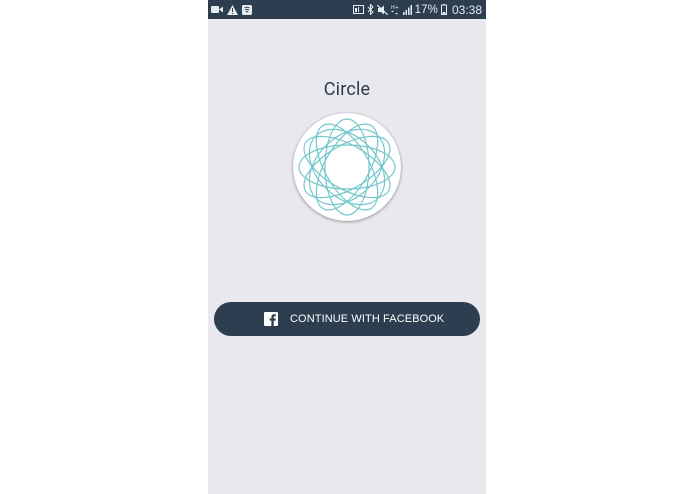 The image size is (695, 494). I want to click on signal-icon, so click(407, 9).